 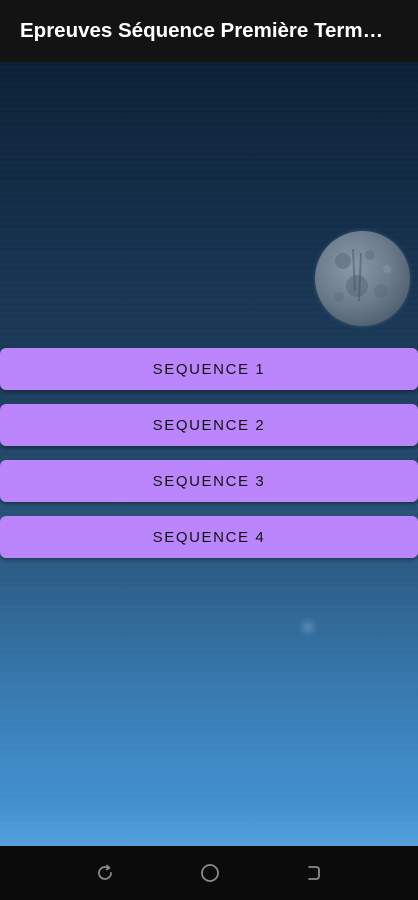 I want to click on sequence-4-button: SEQUENCE 4, so click(x=209, y=537).